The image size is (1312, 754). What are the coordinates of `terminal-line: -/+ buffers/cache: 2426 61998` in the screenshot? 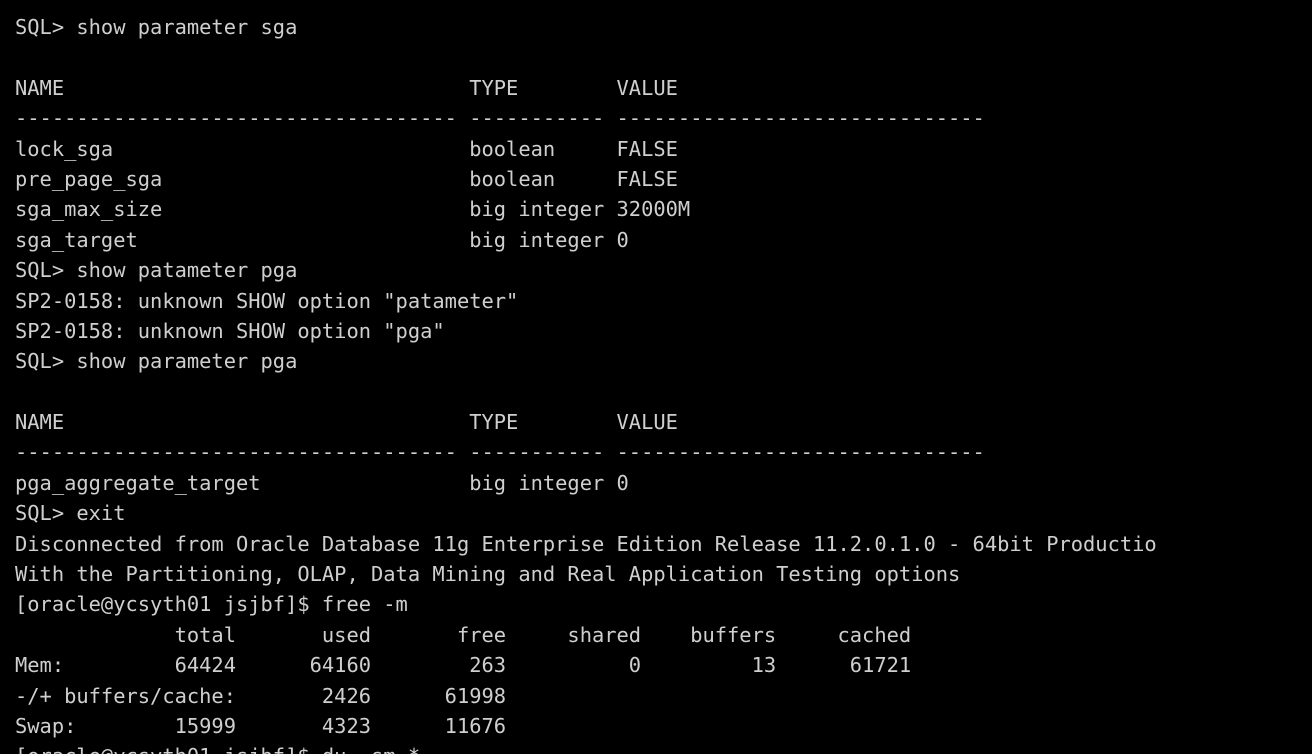 It's located at (261, 695).